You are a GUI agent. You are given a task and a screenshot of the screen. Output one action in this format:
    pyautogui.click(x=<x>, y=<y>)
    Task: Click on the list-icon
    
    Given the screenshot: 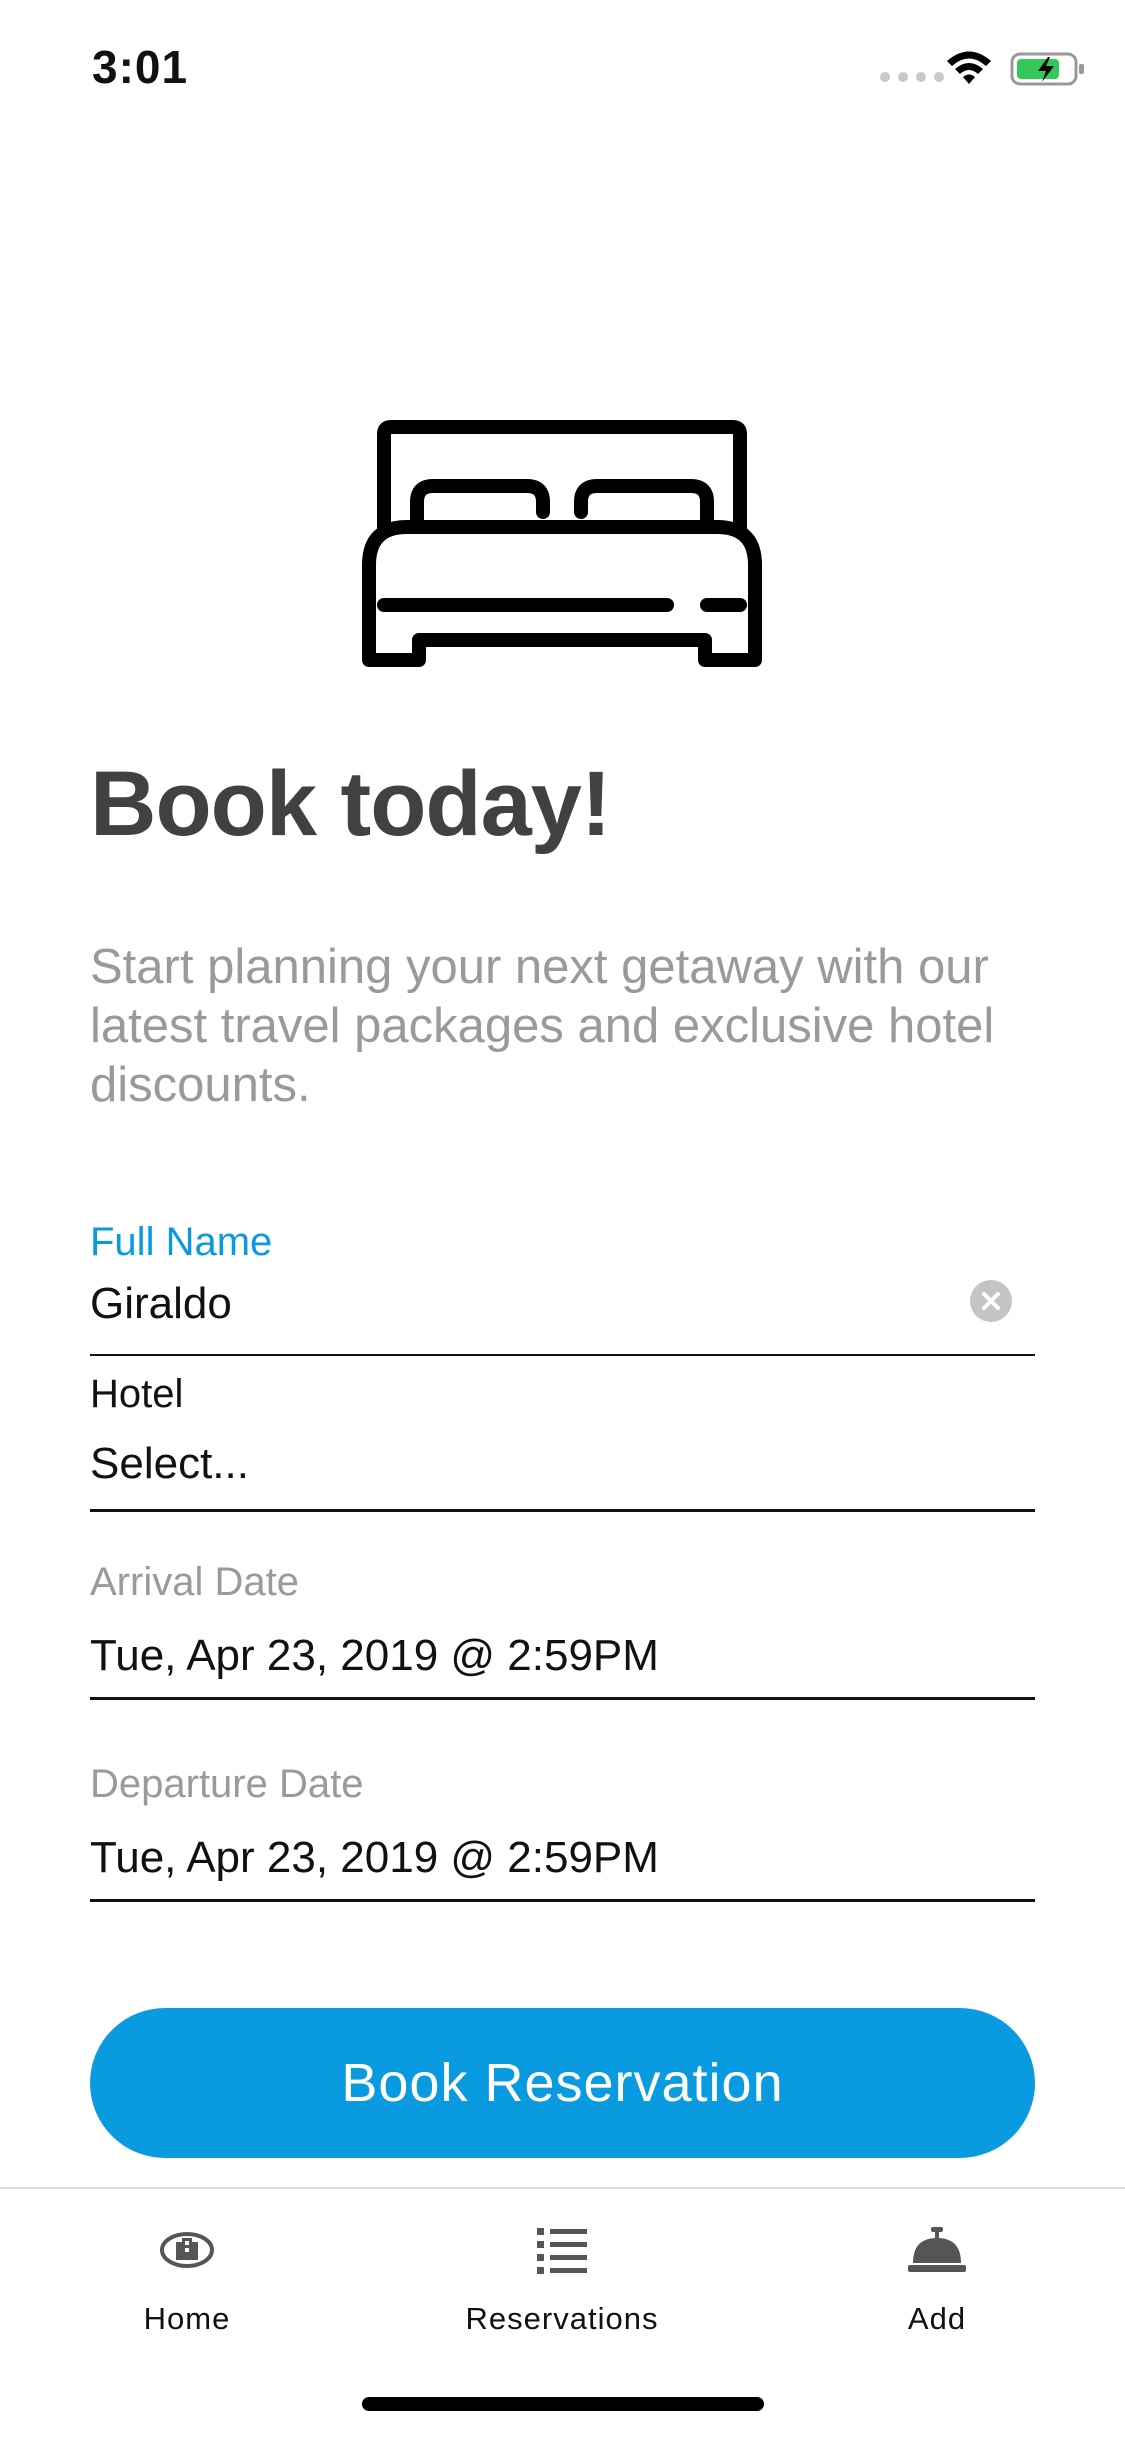 What is the action you would take?
    pyautogui.click(x=562, y=2251)
    